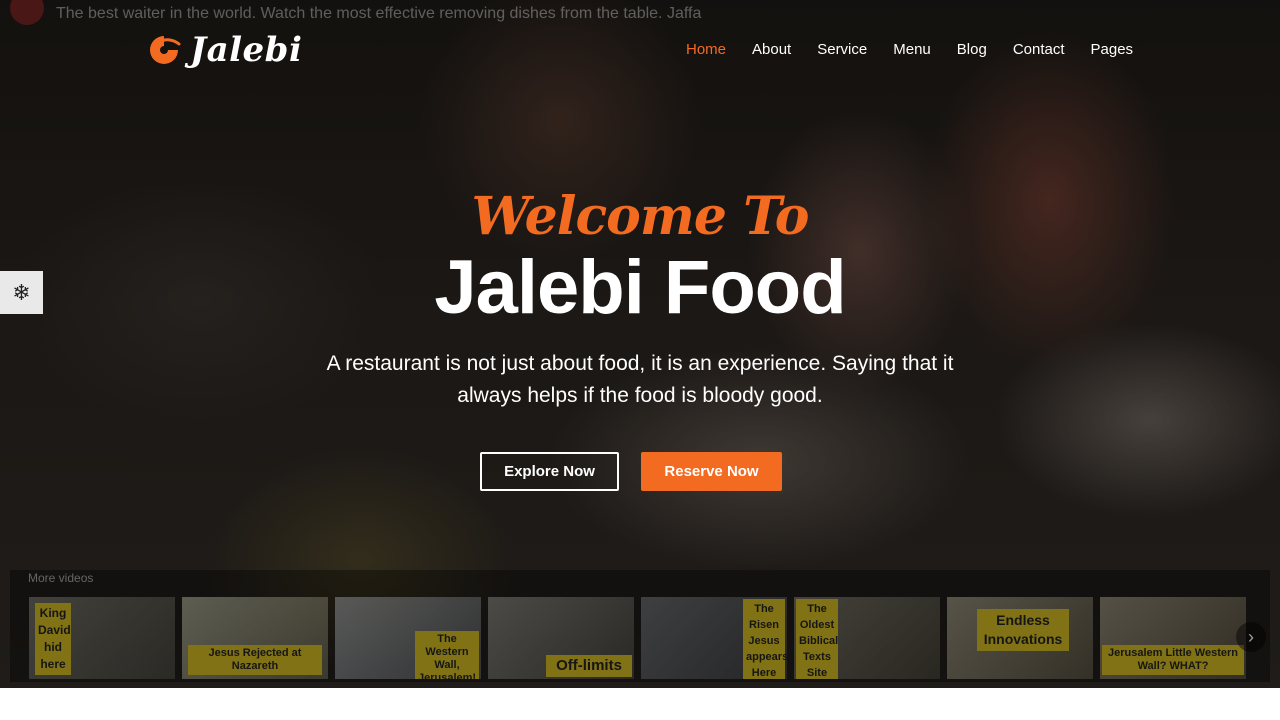  What do you see at coordinates (246, 50) in the screenshot?
I see `logo-text: Jalebi` at bounding box center [246, 50].